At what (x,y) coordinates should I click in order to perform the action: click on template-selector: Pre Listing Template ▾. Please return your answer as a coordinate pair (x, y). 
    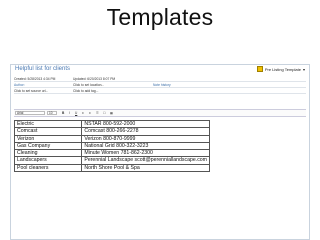
    Looking at the image, I should click on (280, 69).